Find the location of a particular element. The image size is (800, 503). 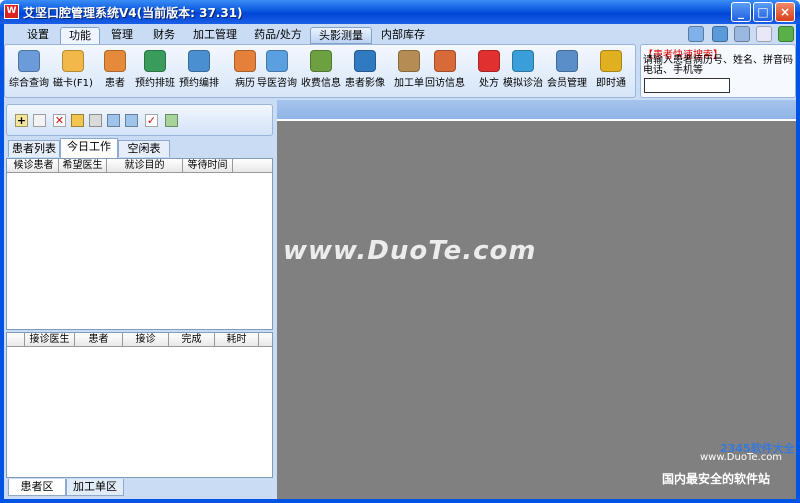

quick-search-panel: 【患者快速搜索】 请输入患者病历号、姓名、拼音码电话、手机等 is located at coordinates (718, 71).